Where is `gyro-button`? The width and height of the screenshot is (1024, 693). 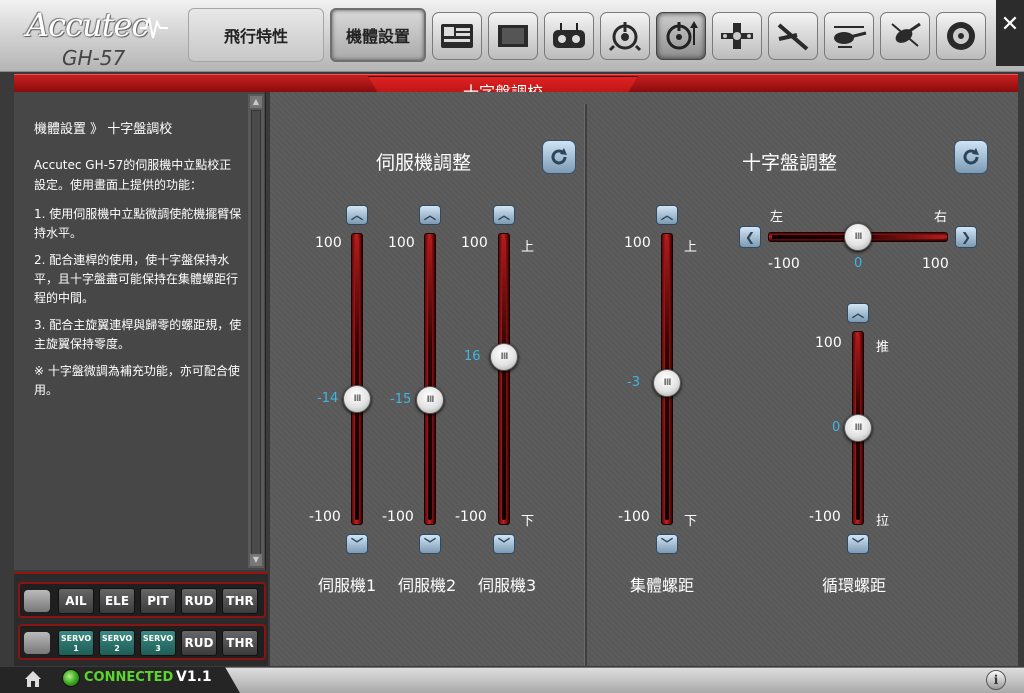
gyro-button is located at coordinates (625, 36).